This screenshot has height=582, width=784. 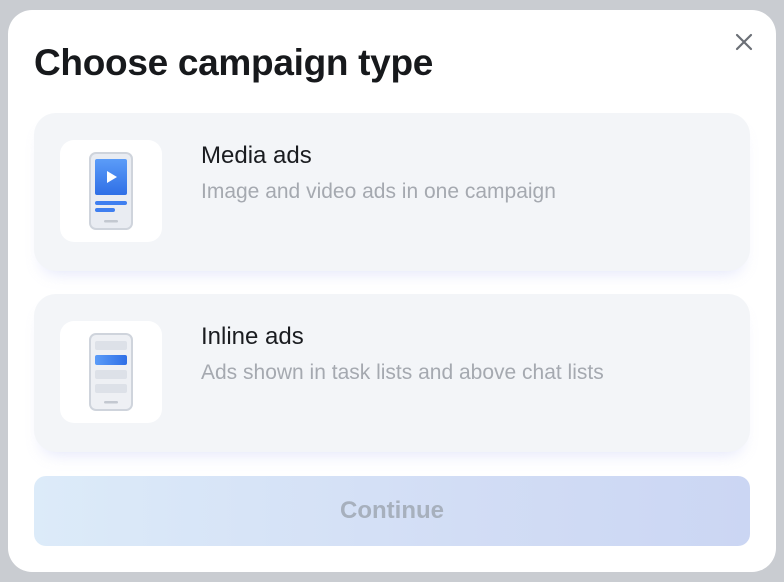 I want to click on inline-ads-thumbnail, so click(x=111, y=372).